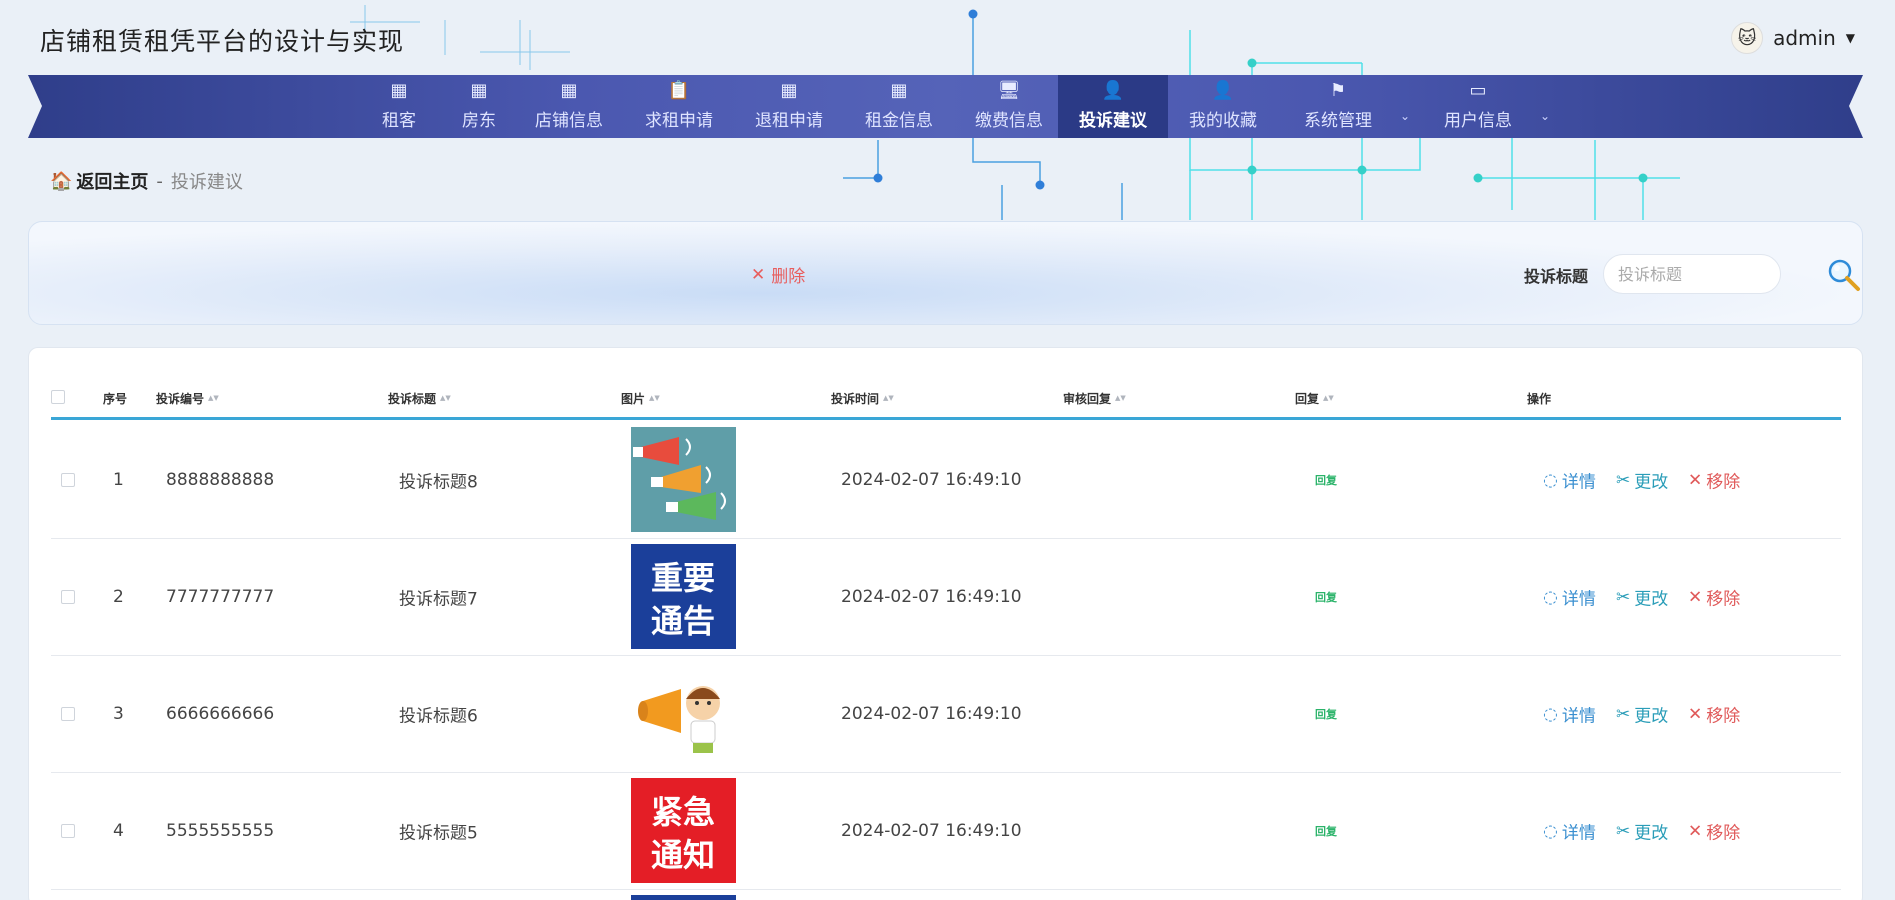 The image size is (1895, 900). What do you see at coordinates (1338, 121) in the screenshot?
I see `nav-label: 系统管理` at bounding box center [1338, 121].